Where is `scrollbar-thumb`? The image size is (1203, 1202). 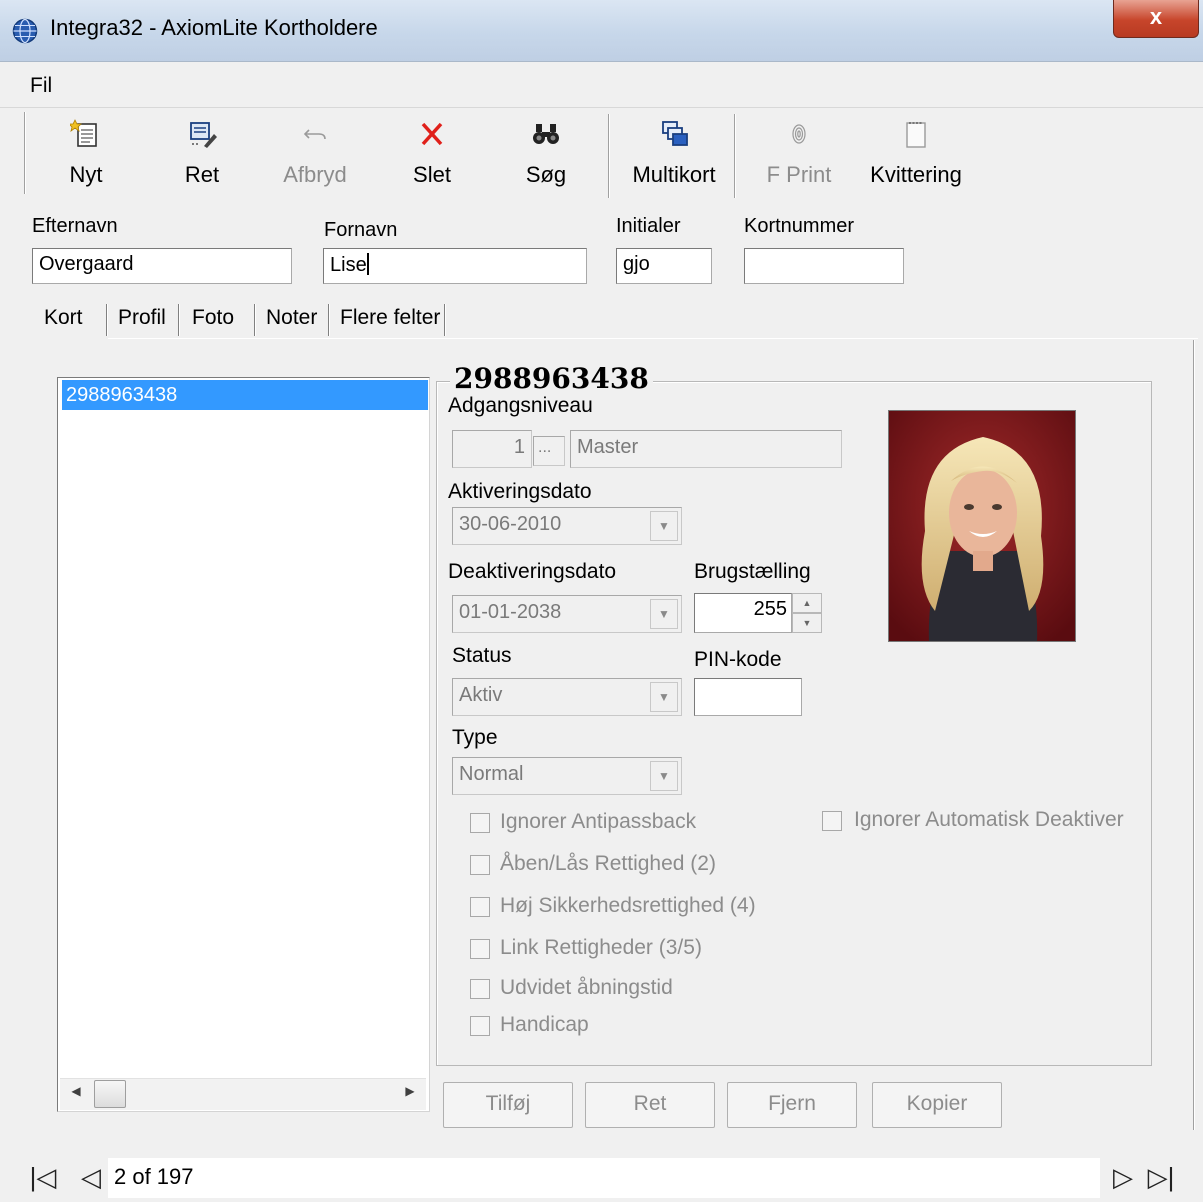 scrollbar-thumb is located at coordinates (110, 1094).